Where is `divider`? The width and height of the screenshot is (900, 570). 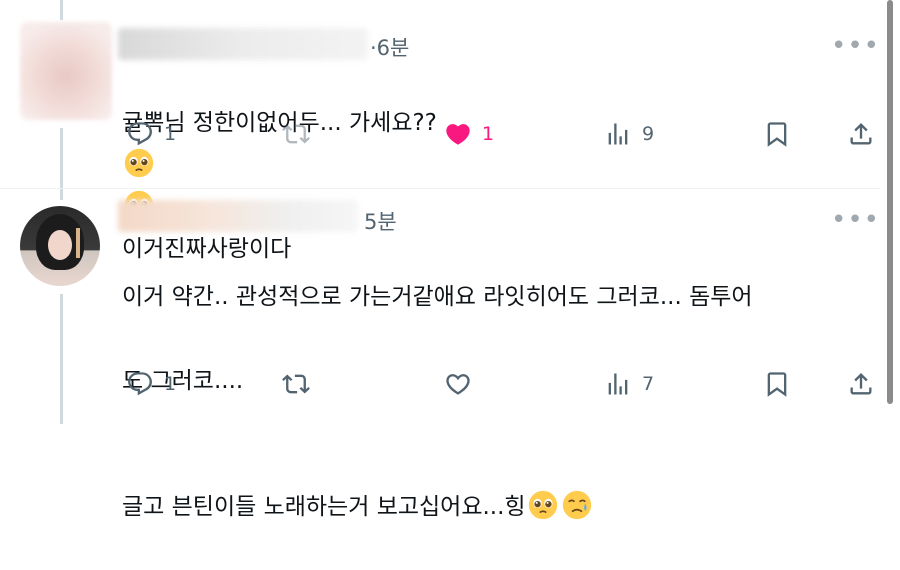 divider is located at coordinates (440, 188).